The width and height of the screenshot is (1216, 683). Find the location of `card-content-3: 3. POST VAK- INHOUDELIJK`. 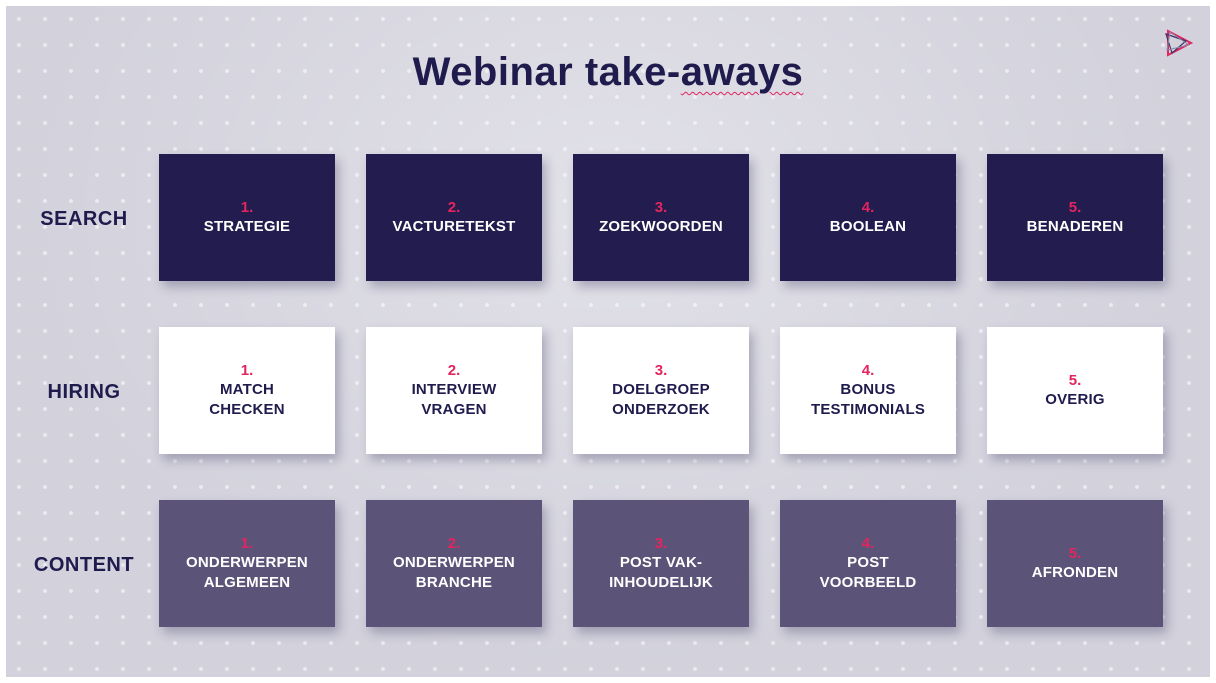

card-content-3: 3. POST VAK- INHOUDELIJK is located at coordinates (661, 563).